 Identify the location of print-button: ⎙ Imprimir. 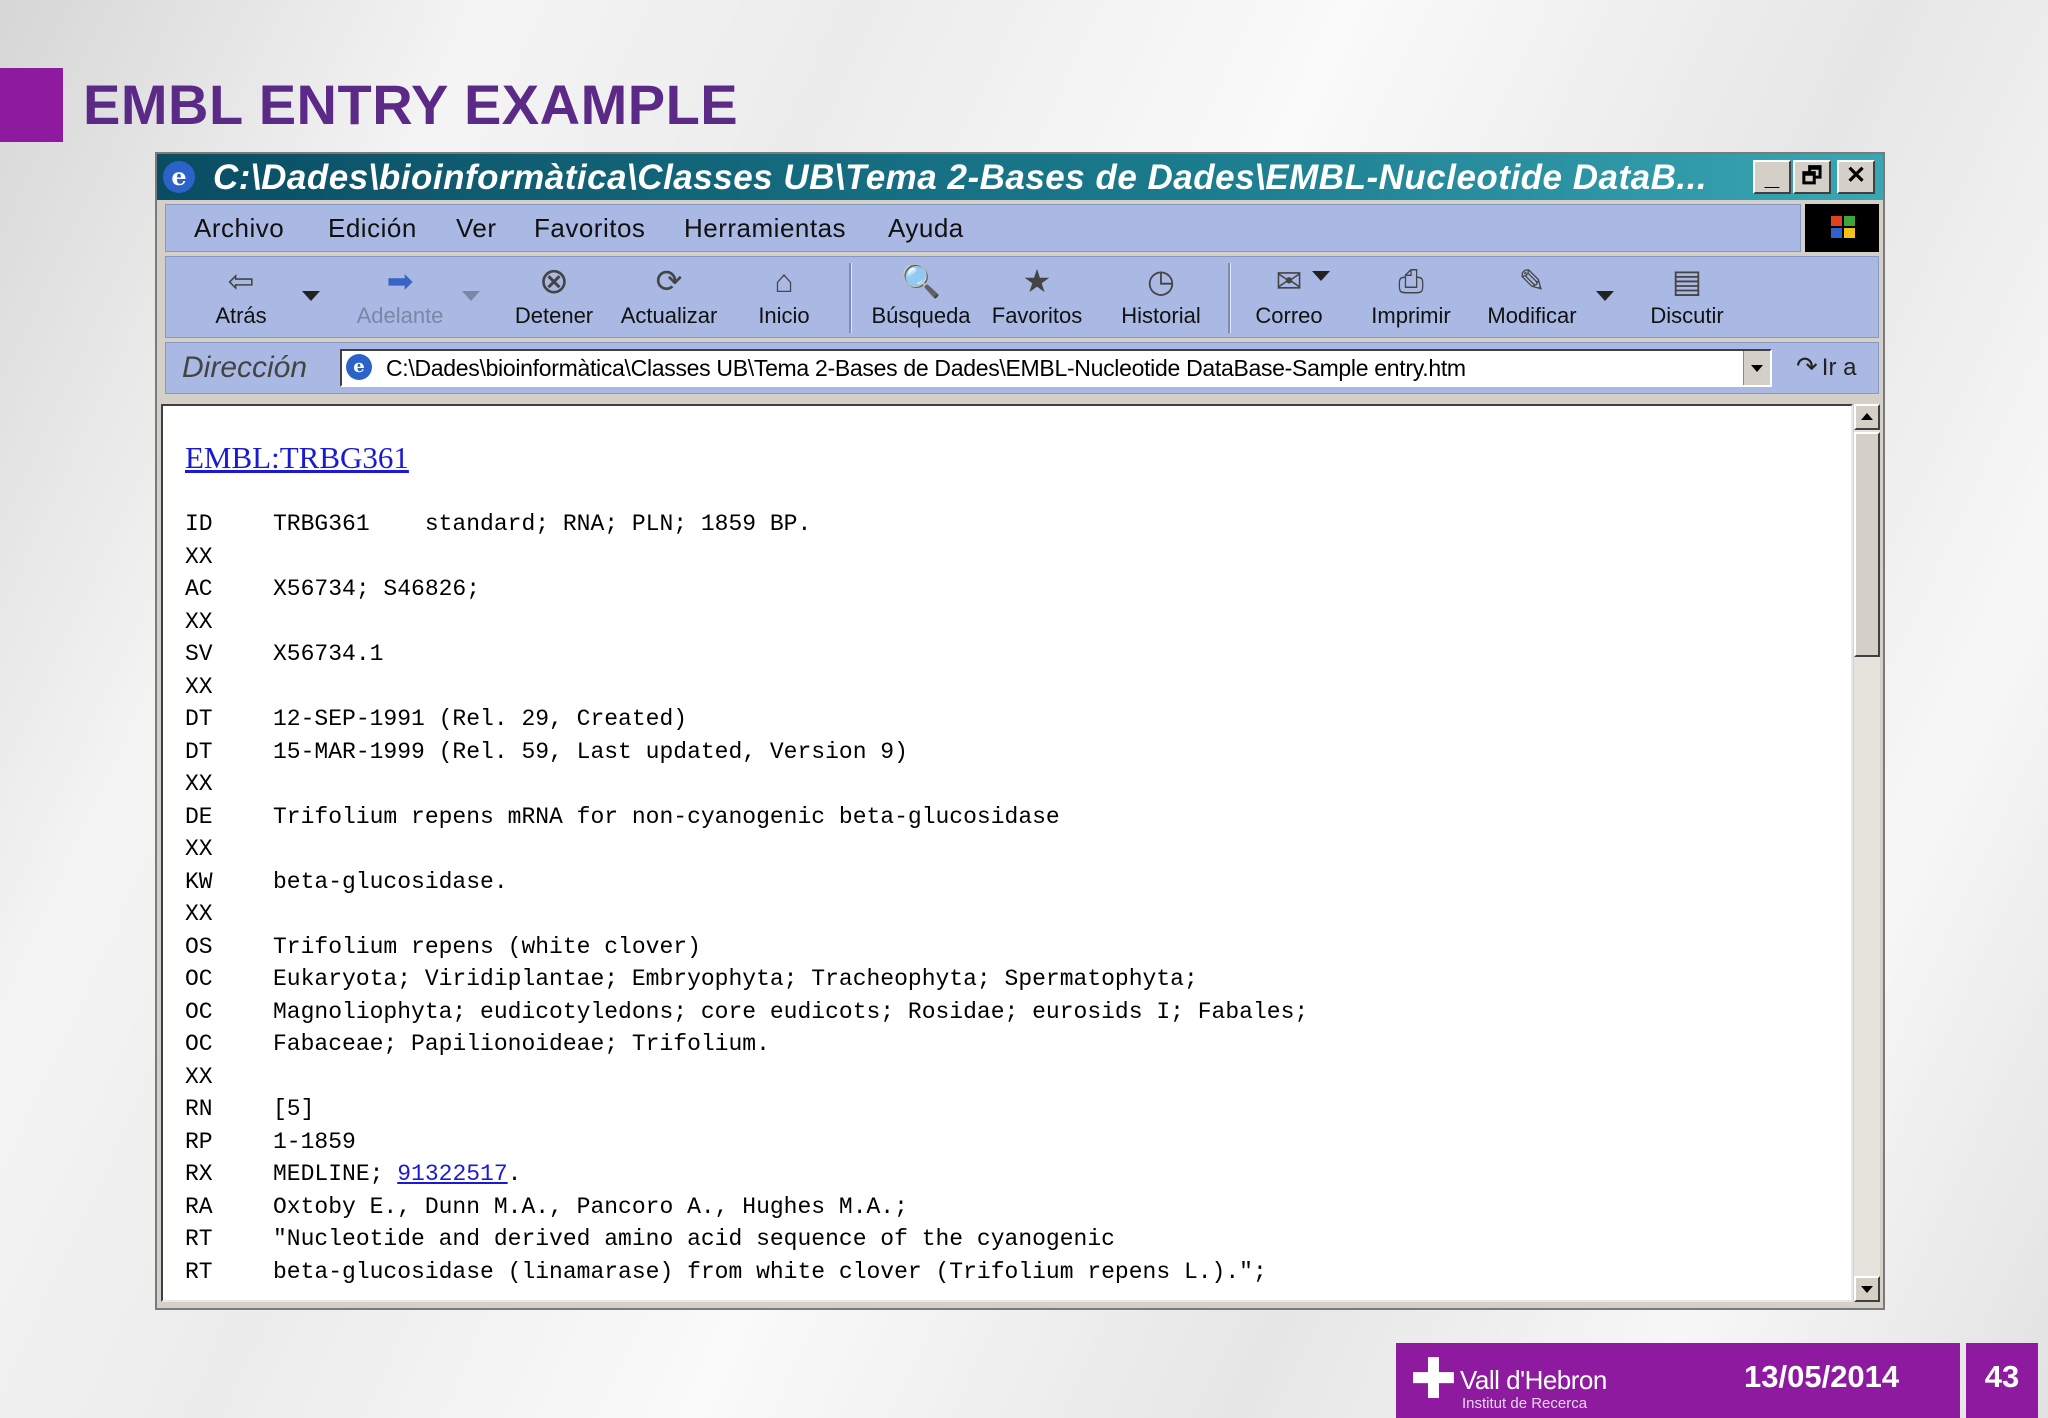
(1411, 295).